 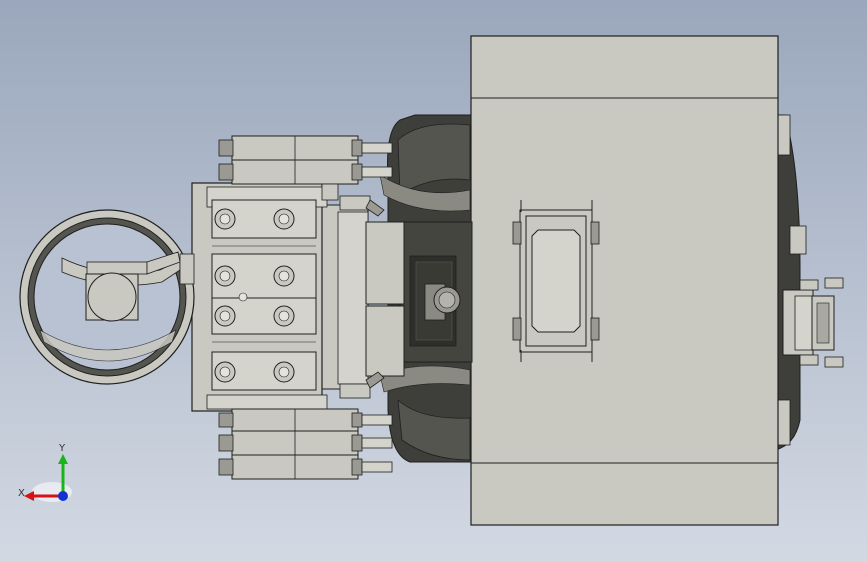 I want to click on box-handle, so click(x=556, y=281).